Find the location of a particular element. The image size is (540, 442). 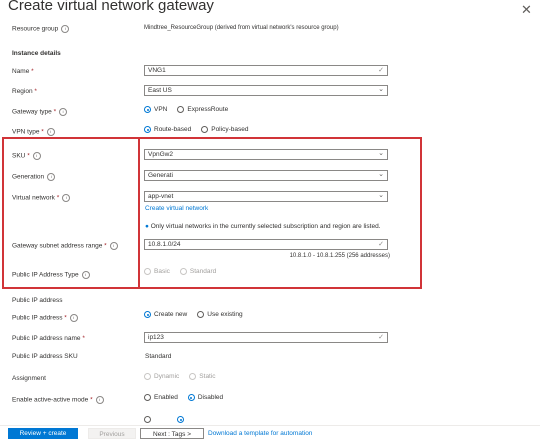

close-icon: ✕ is located at coordinates (526, 10).